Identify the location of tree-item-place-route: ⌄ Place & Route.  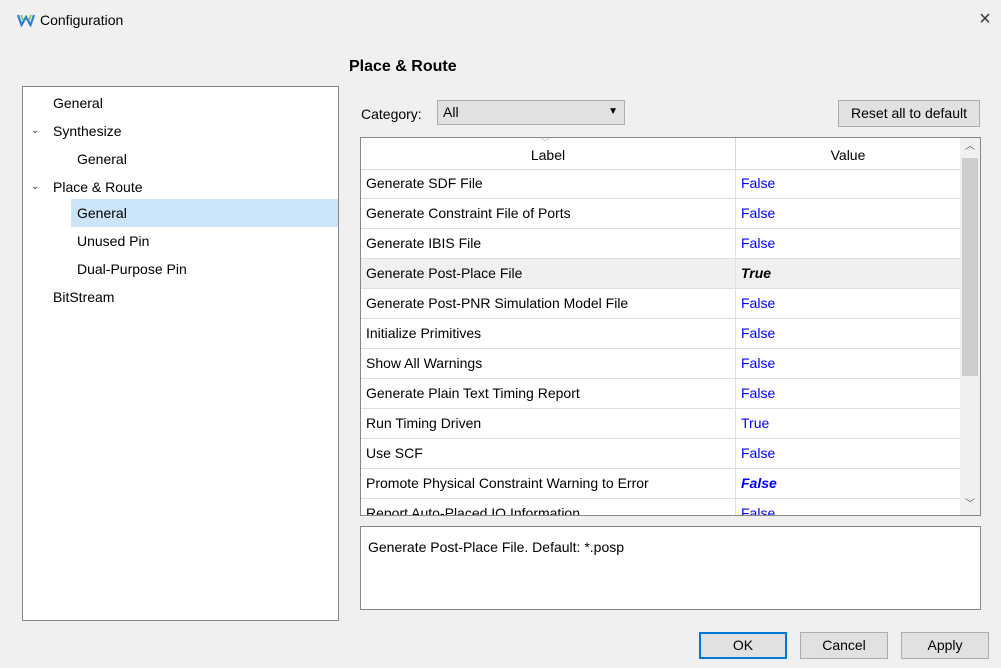
(180, 187).